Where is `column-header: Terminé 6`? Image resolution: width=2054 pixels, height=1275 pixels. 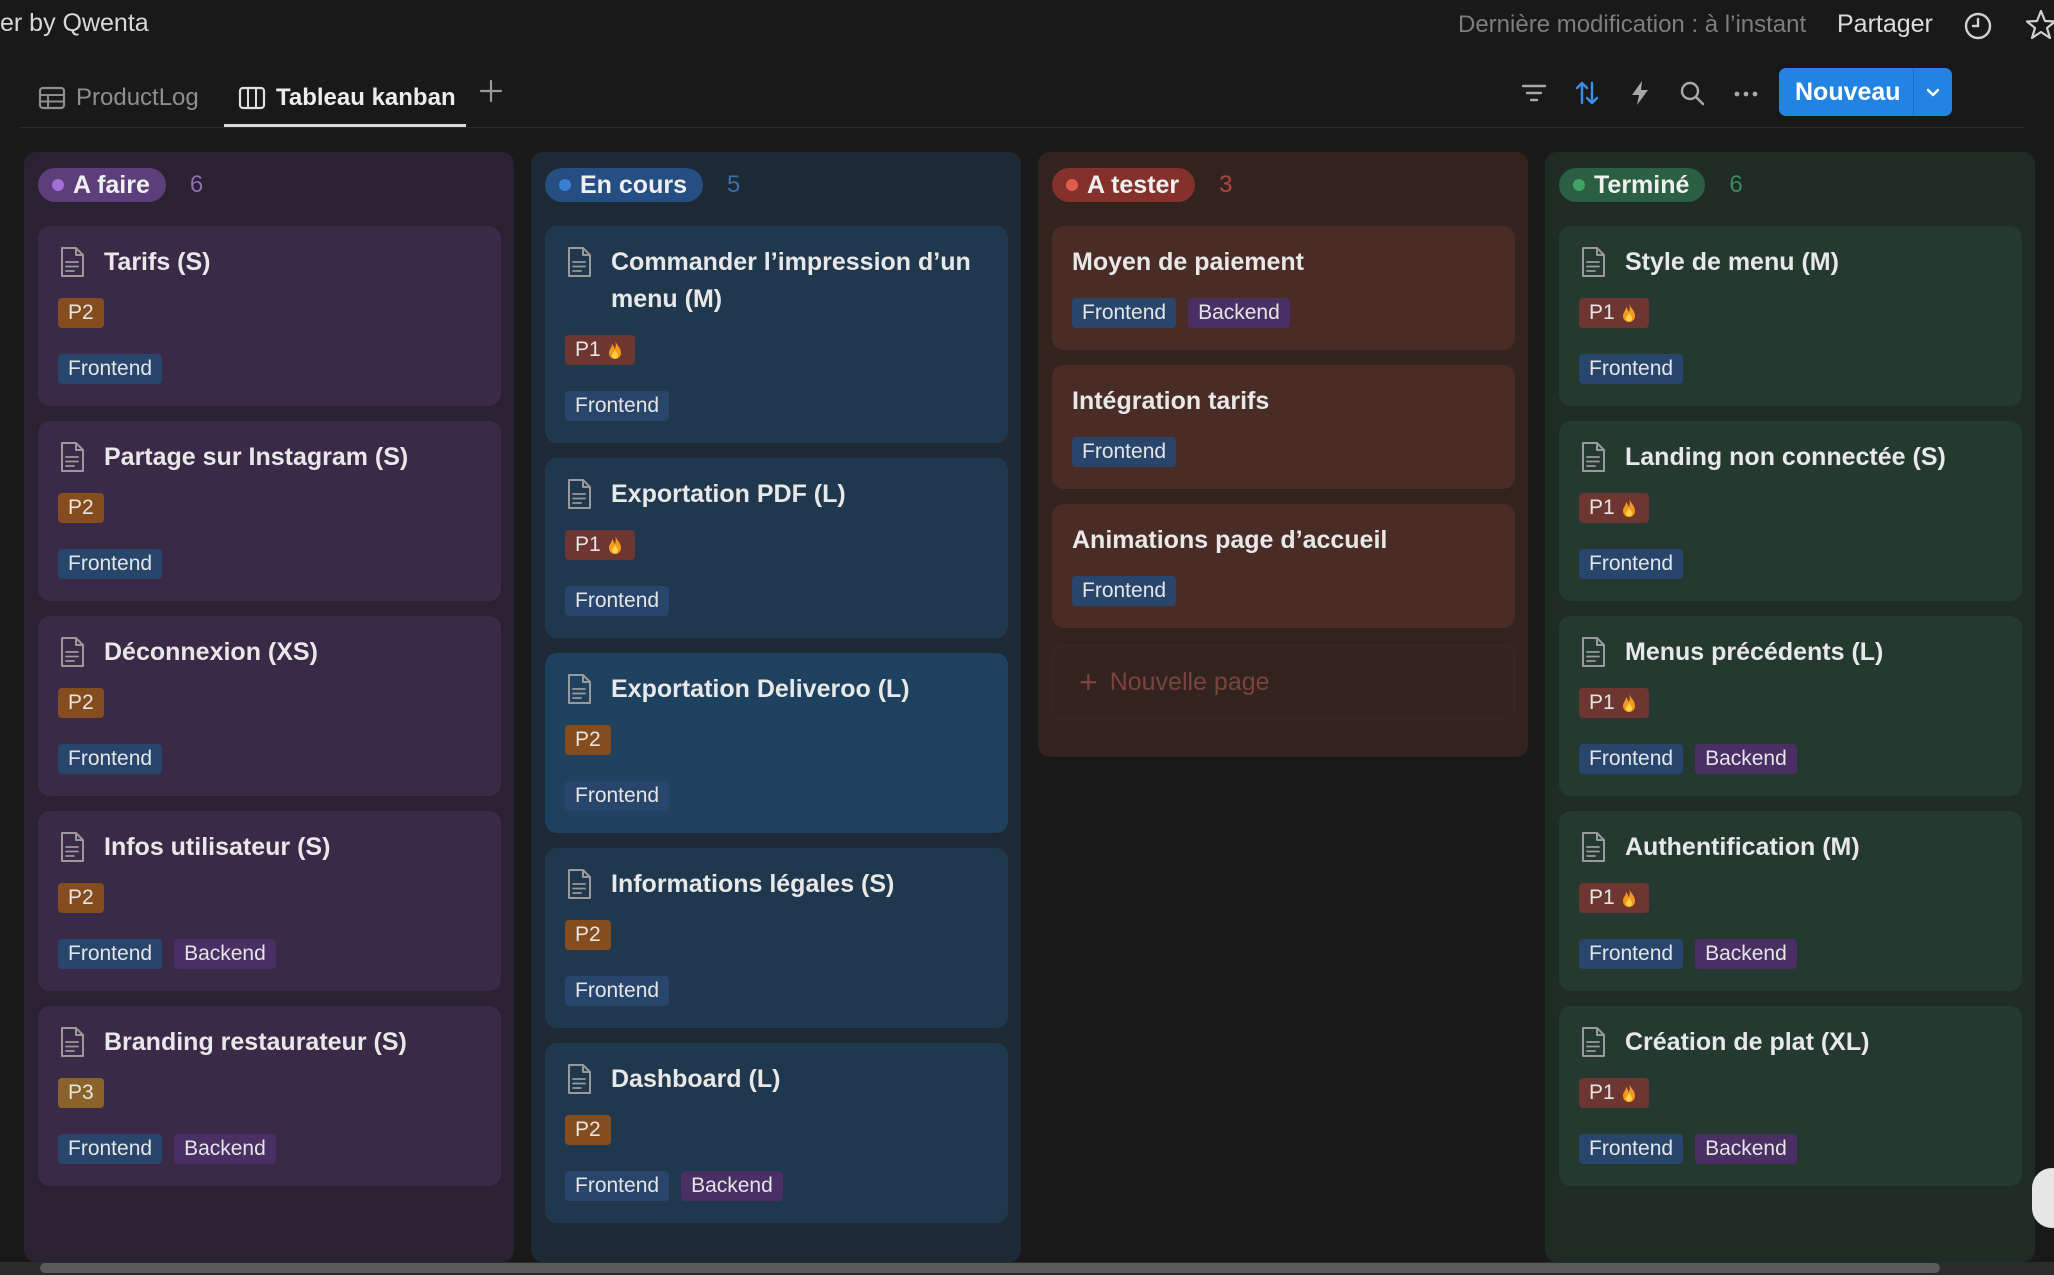 column-header: Terminé 6 is located at coordinates (1651, 185).